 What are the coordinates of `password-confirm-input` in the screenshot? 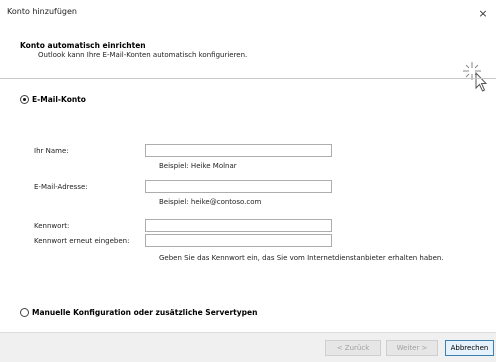 It's located at (238, 240).